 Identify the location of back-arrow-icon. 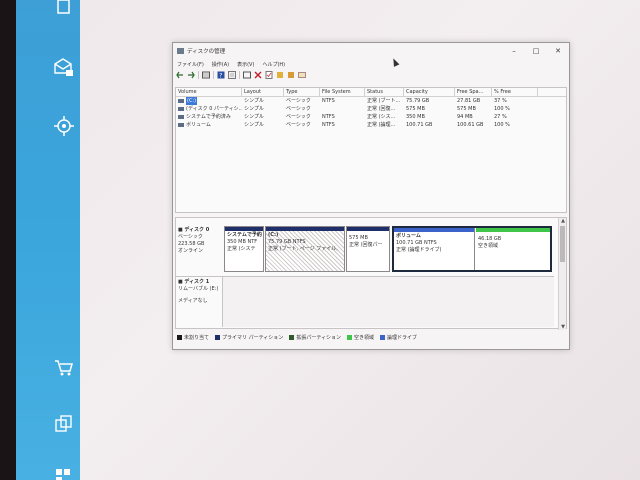
(180, 75).